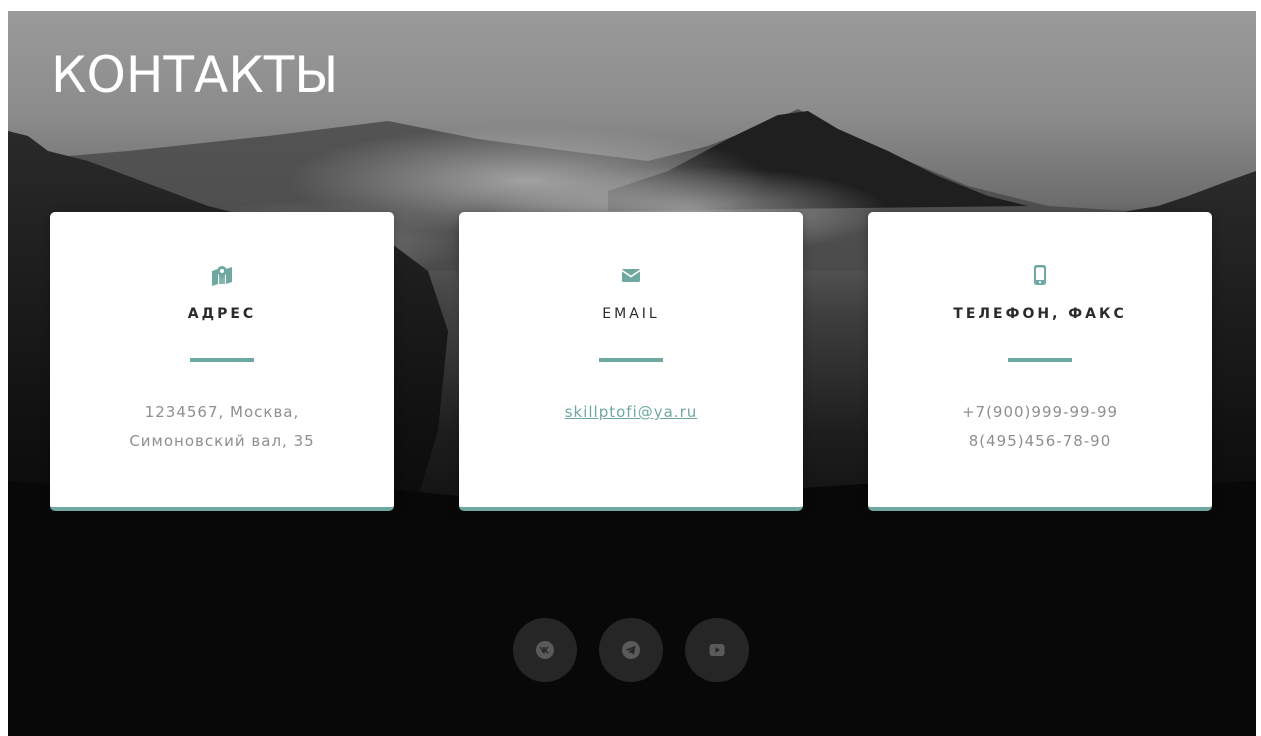 Image resolution: width=1261 pixels, height=736 pixels. I want to click on vk-button, so click(545, 650).